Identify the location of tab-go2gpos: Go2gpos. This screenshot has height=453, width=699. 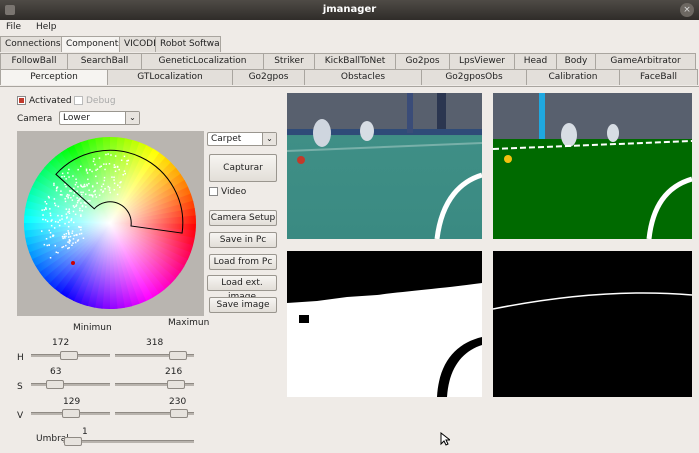
(268, 77).